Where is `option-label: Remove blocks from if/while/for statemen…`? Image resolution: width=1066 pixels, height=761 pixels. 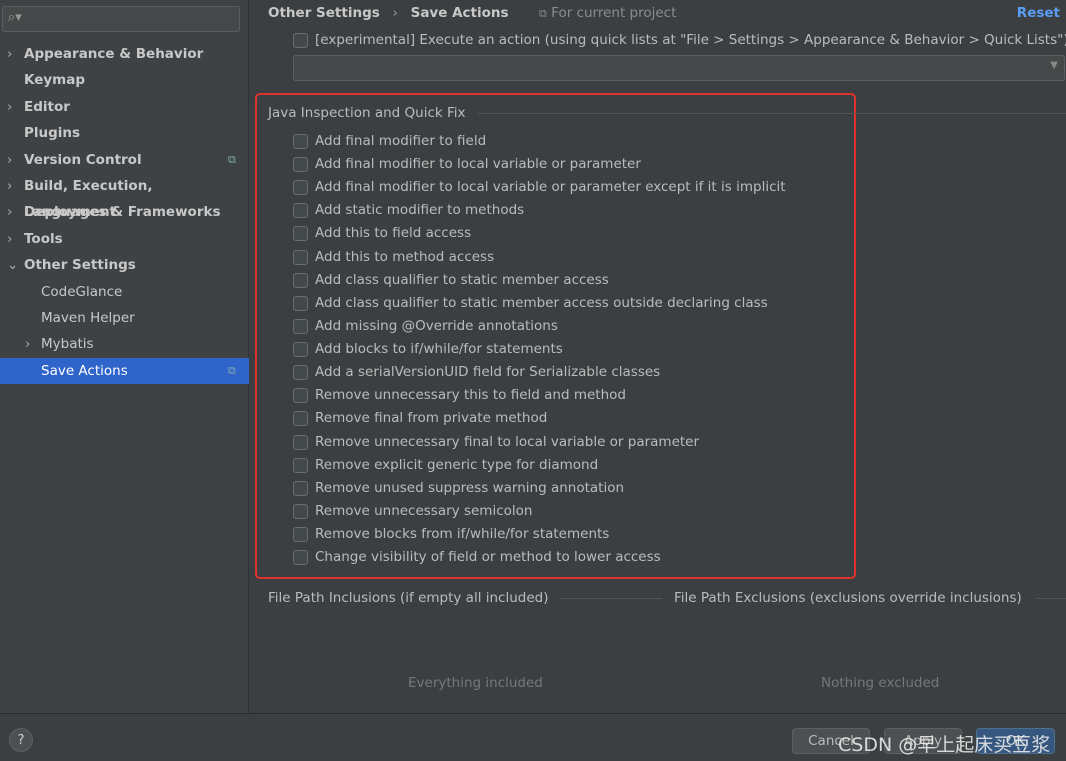
option-label: Remove blocks from if/while/for statemen… is located at coordinates (462, 534).